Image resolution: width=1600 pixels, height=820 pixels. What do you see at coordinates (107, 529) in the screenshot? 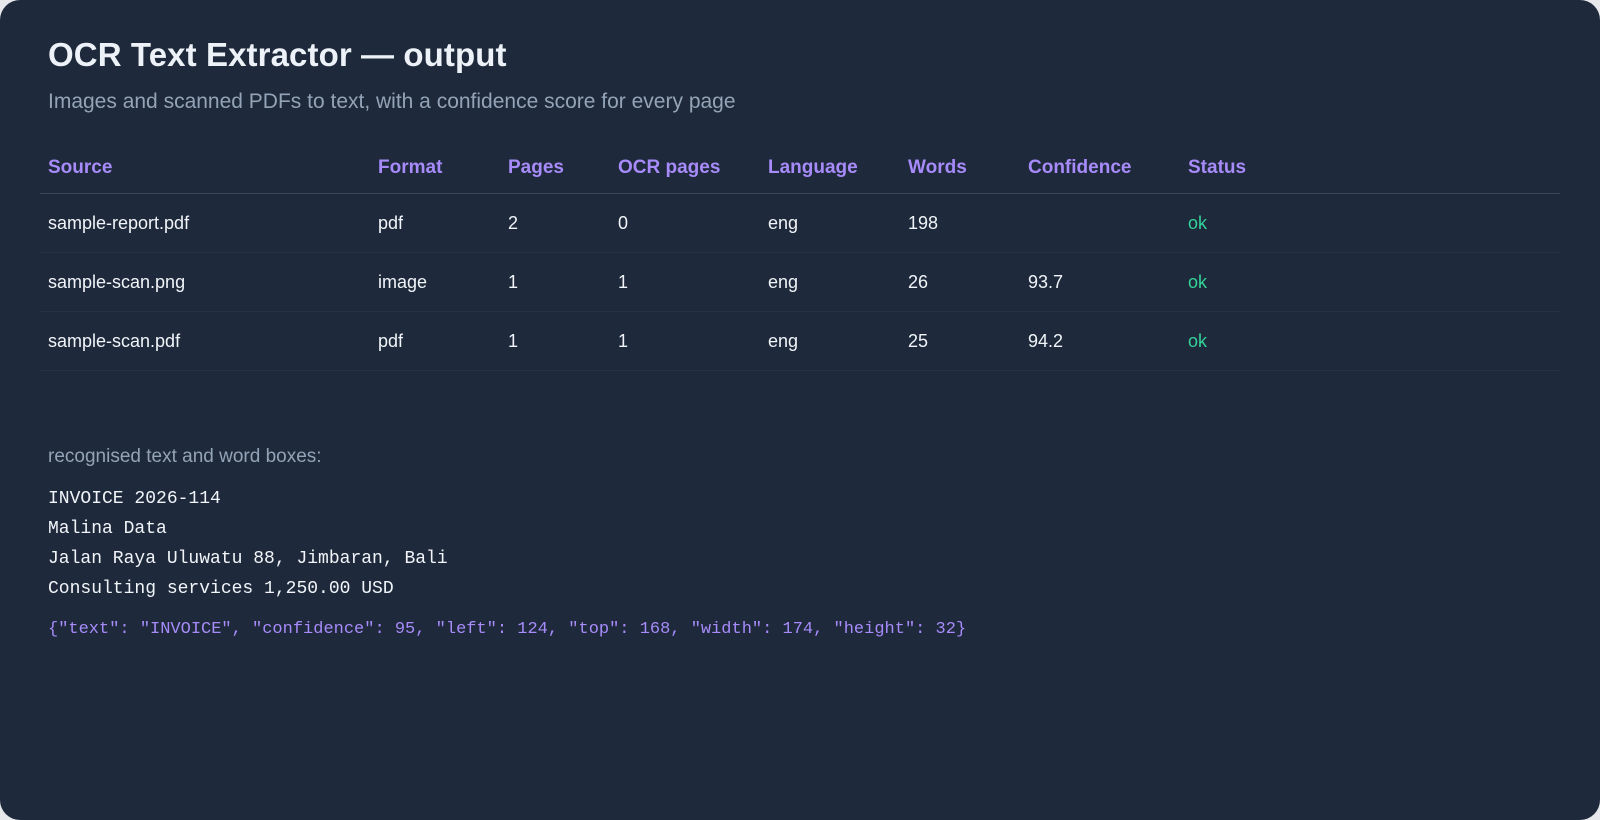
I see `recognised-text-line: Malina Data` at bounding box center [107, 529].